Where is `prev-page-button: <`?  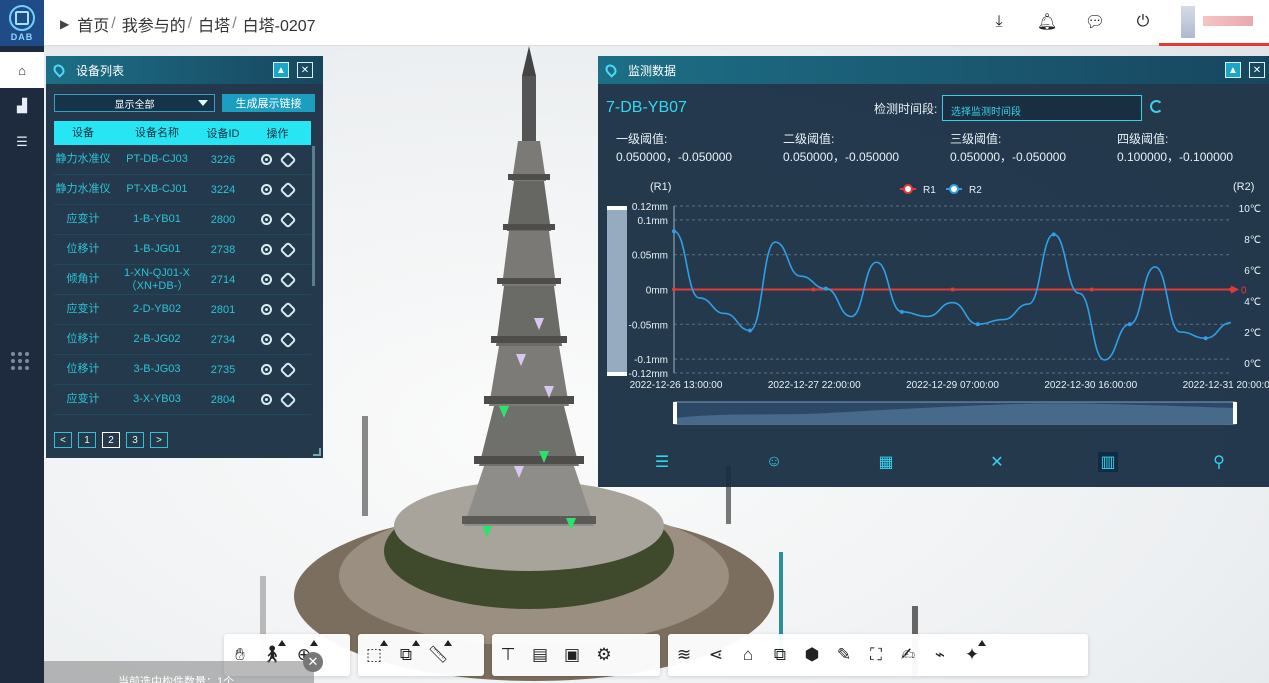 prev-page-button: < is located at coordinates (63, 440).